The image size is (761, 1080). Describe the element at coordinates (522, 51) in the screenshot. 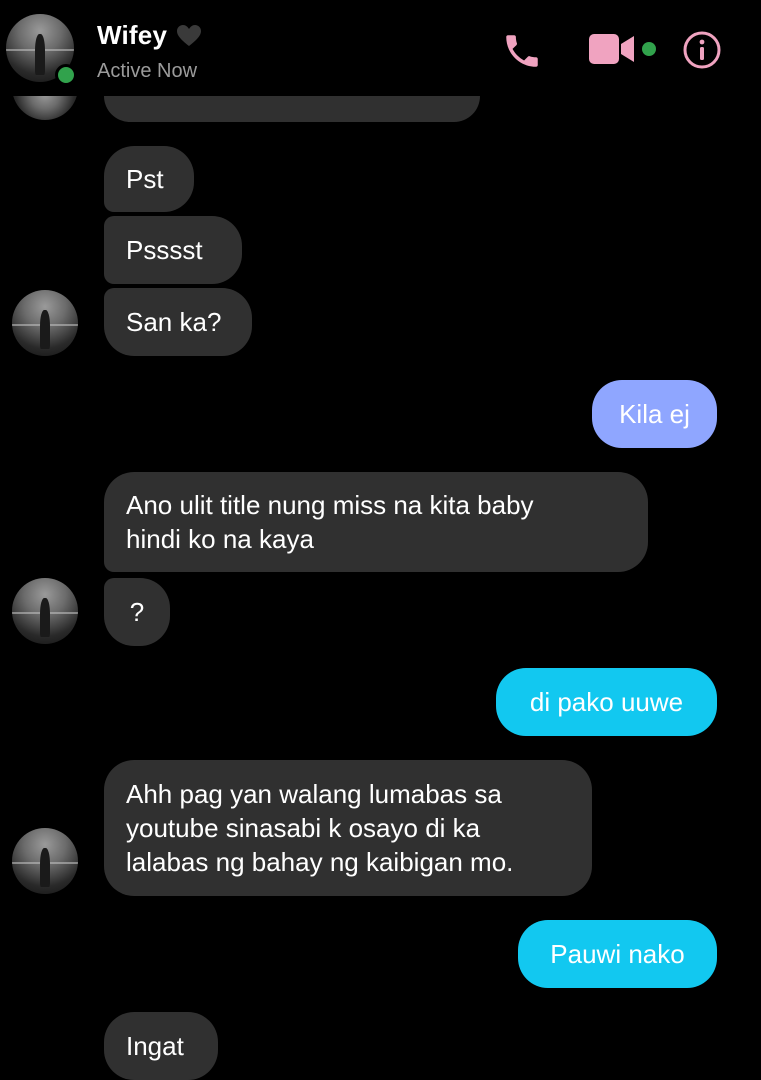

I see `phone-icon` at that location.